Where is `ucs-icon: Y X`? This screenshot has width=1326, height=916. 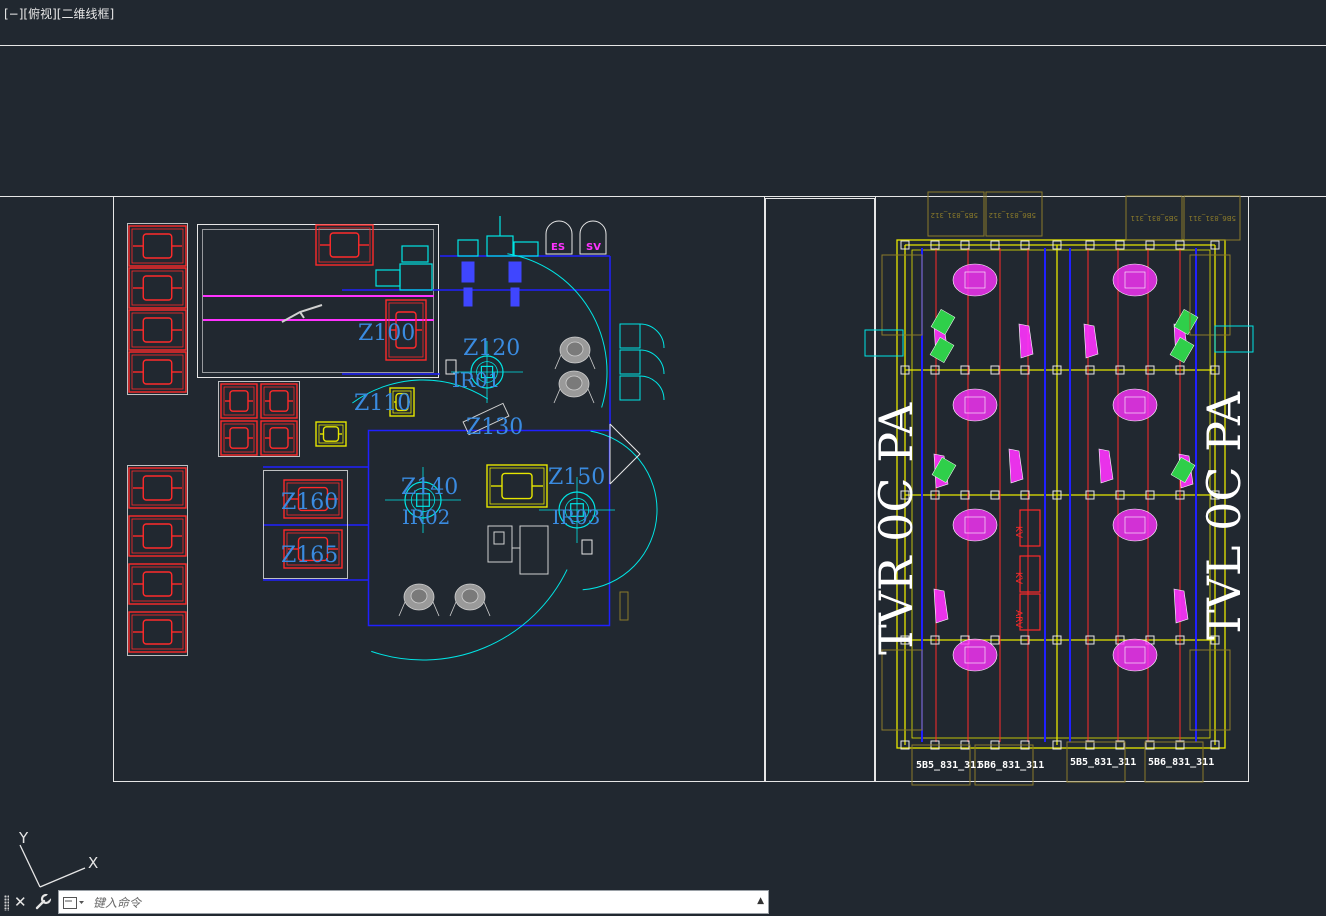 ucs-icon: Y X is located at coordinates (58, 858).